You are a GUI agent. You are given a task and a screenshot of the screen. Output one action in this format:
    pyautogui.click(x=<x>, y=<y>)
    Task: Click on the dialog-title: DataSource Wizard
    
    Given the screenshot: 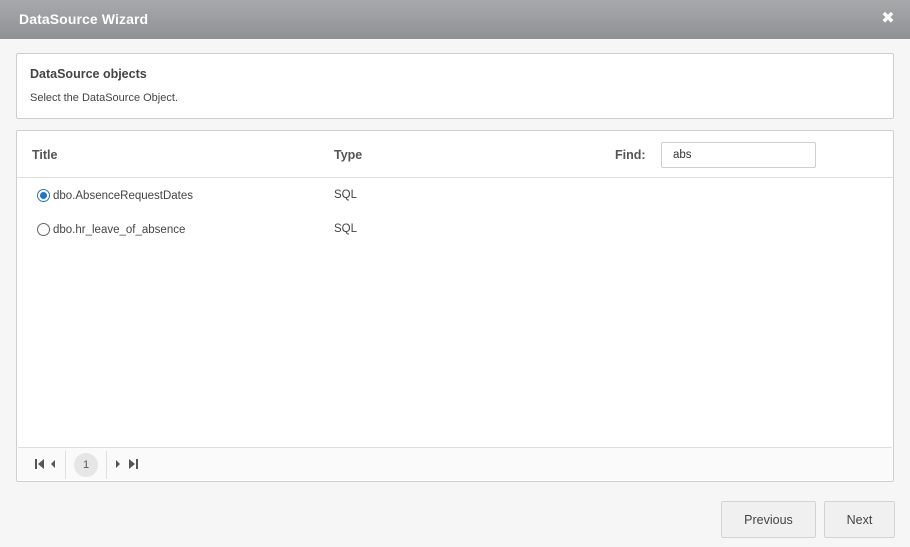 What is the action you would take?
    pyautogui.click(x=84, y=19)
    